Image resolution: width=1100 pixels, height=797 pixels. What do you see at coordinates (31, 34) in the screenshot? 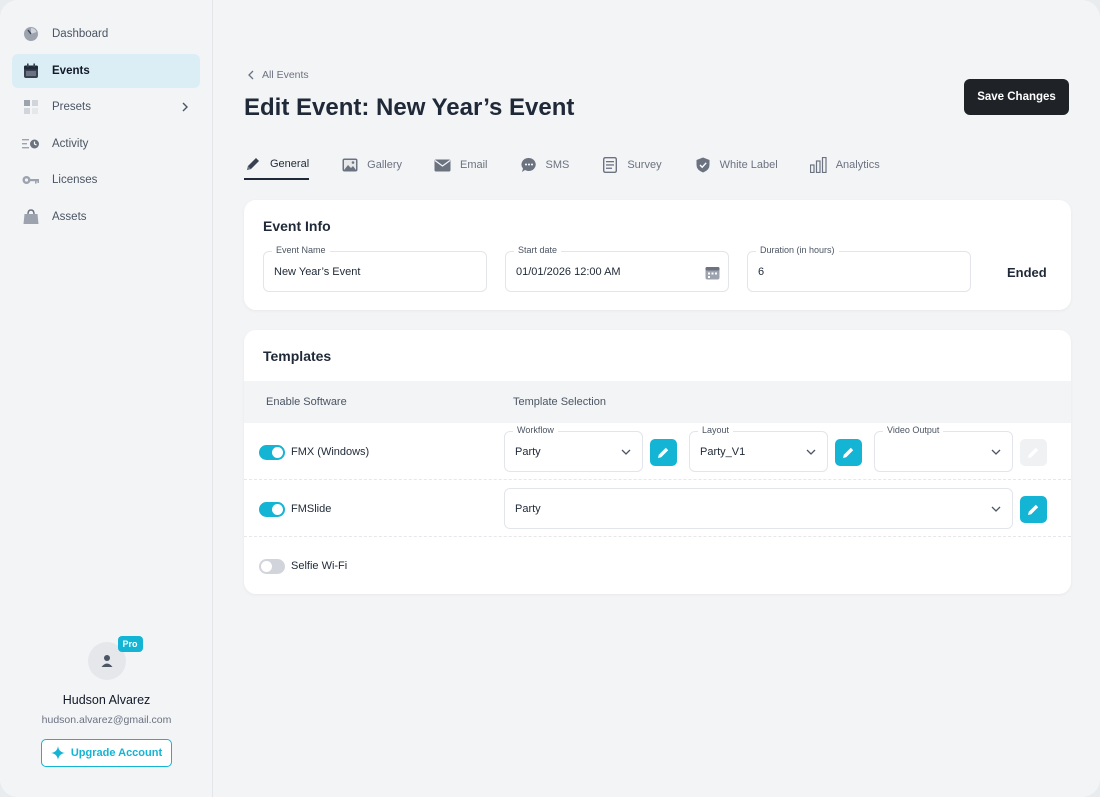
I see `dashboard-icon` at bounding box center [31, 34].